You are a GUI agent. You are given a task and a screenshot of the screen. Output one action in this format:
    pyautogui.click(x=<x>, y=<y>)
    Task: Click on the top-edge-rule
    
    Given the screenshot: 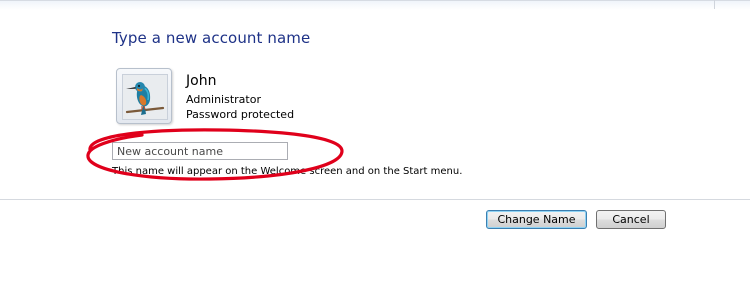 What is the action you would take?
    pyautogui.click(x=375, y=0)
    